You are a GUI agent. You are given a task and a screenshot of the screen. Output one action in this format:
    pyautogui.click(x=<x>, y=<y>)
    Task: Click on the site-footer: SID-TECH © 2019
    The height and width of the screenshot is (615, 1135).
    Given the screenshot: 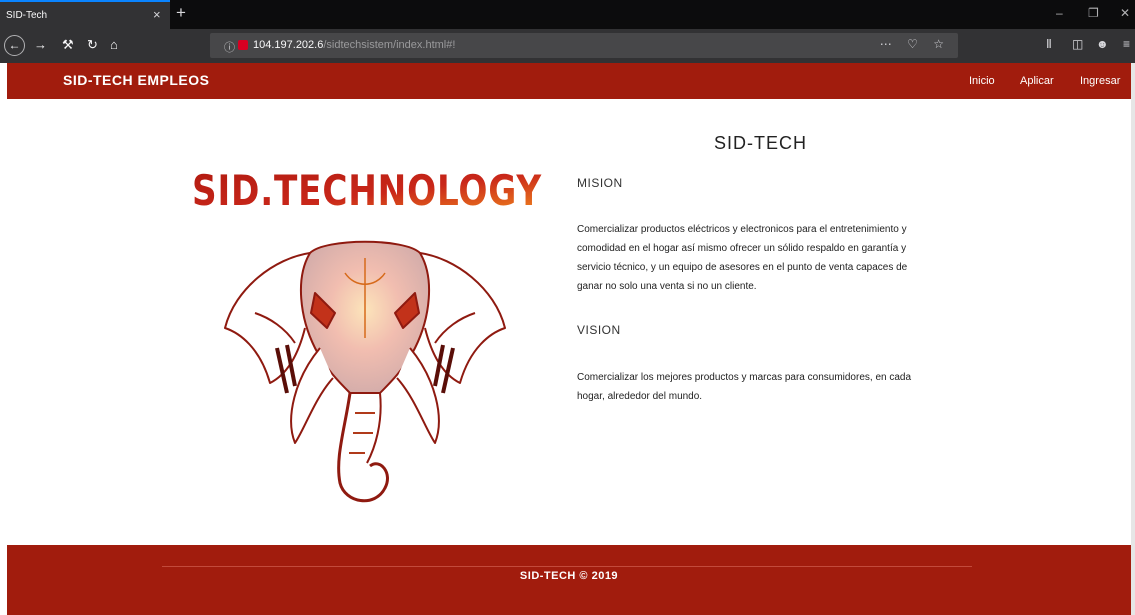 What is the action you would take?
    pyautogui.click(x=569, y=580)
    